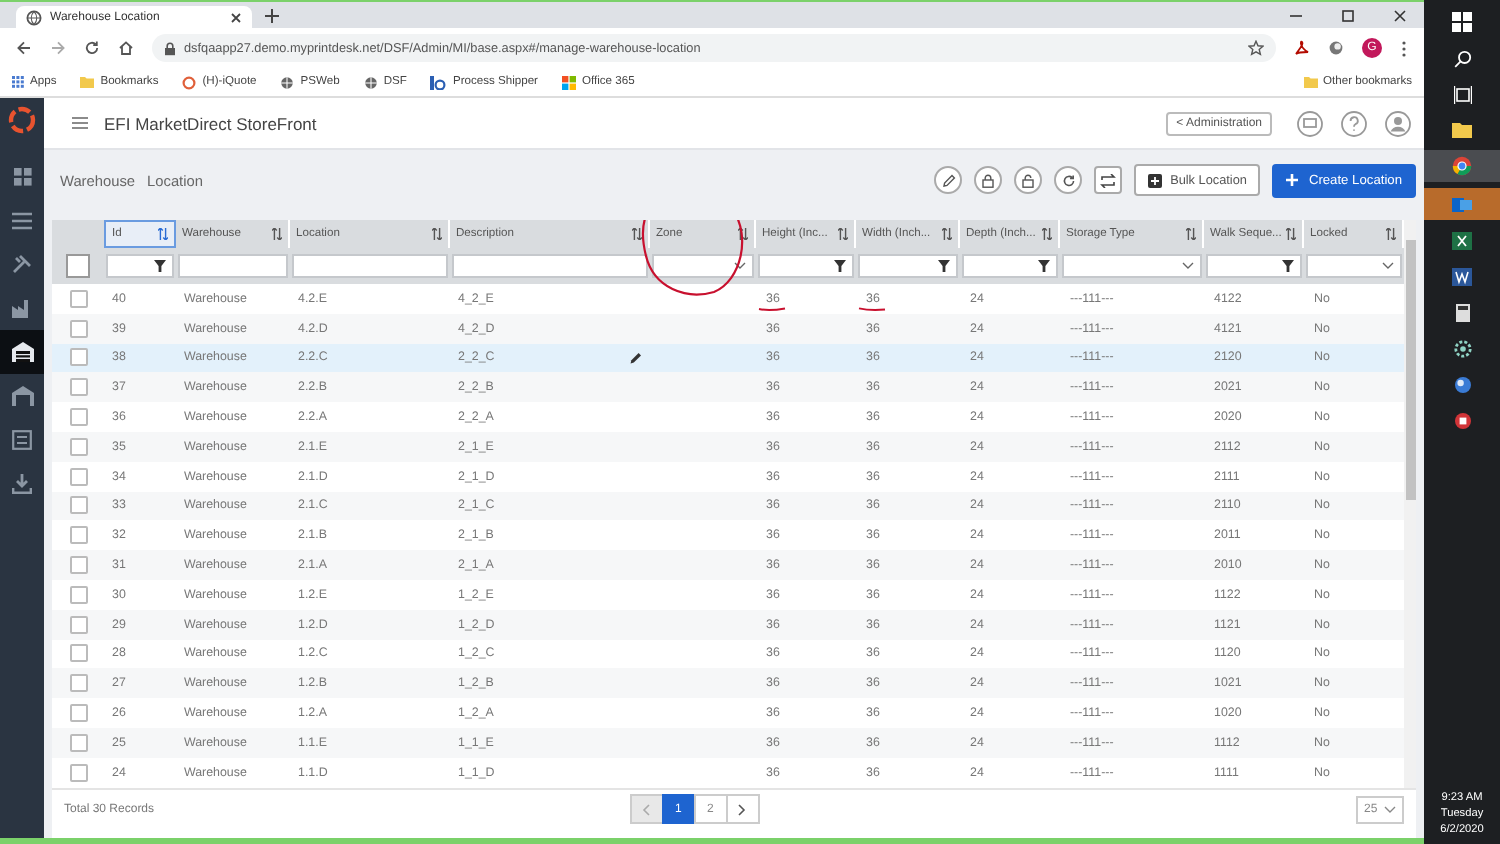  Describe the element at coordinates (126, 48) in the screenshot. I see `home-icon` at that location.